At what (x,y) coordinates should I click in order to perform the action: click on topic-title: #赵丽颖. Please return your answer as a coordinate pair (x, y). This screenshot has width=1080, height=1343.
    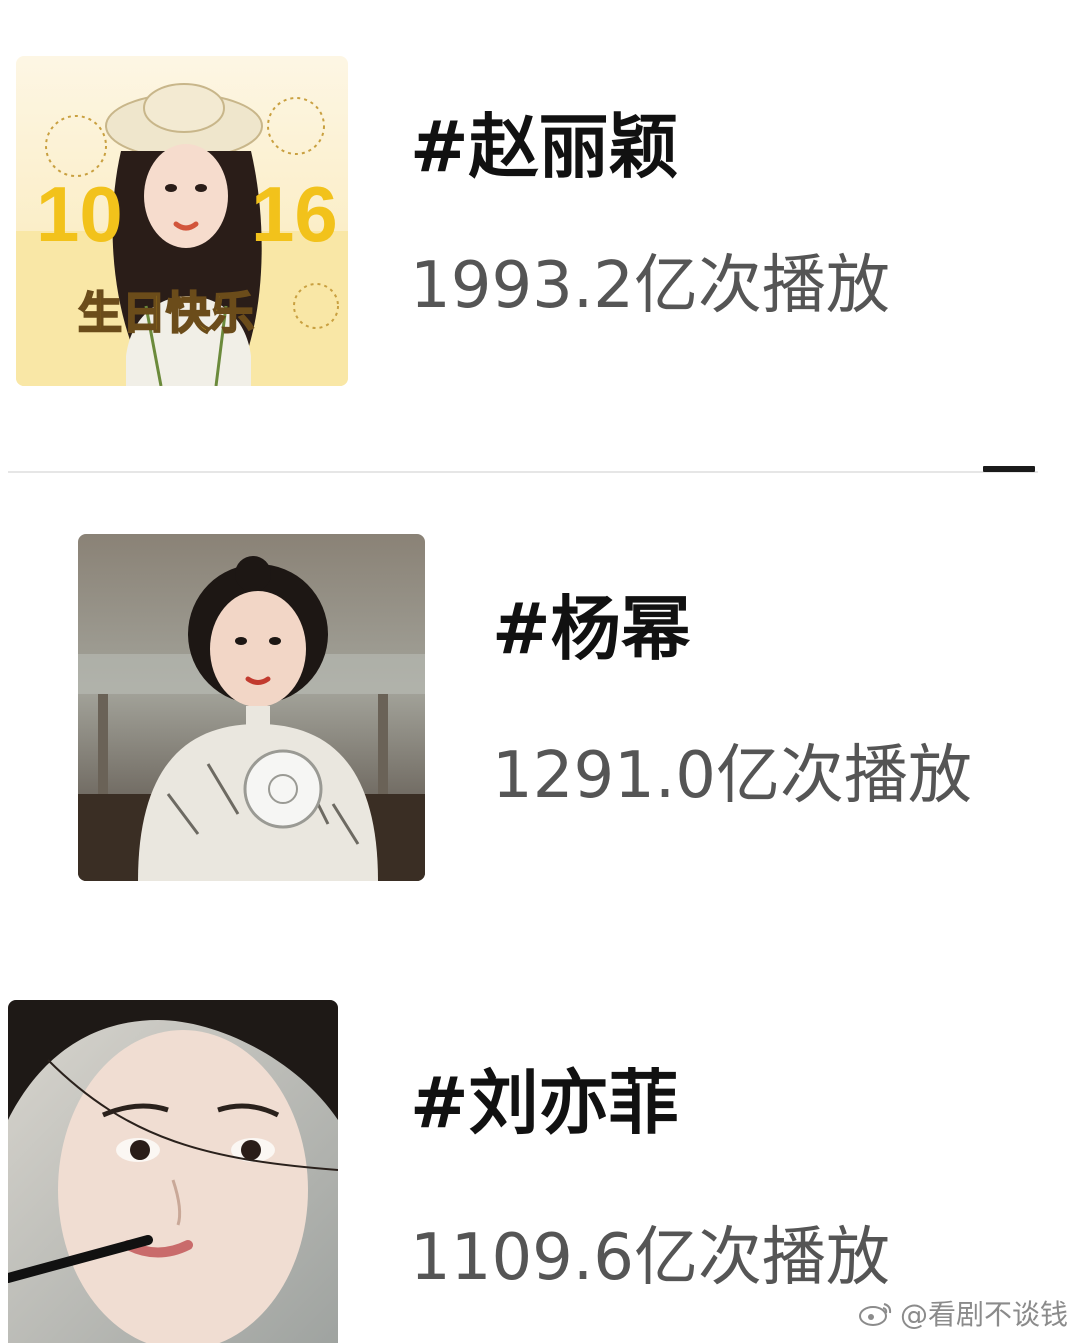
    Looking at the image, I should click on (544, 147).